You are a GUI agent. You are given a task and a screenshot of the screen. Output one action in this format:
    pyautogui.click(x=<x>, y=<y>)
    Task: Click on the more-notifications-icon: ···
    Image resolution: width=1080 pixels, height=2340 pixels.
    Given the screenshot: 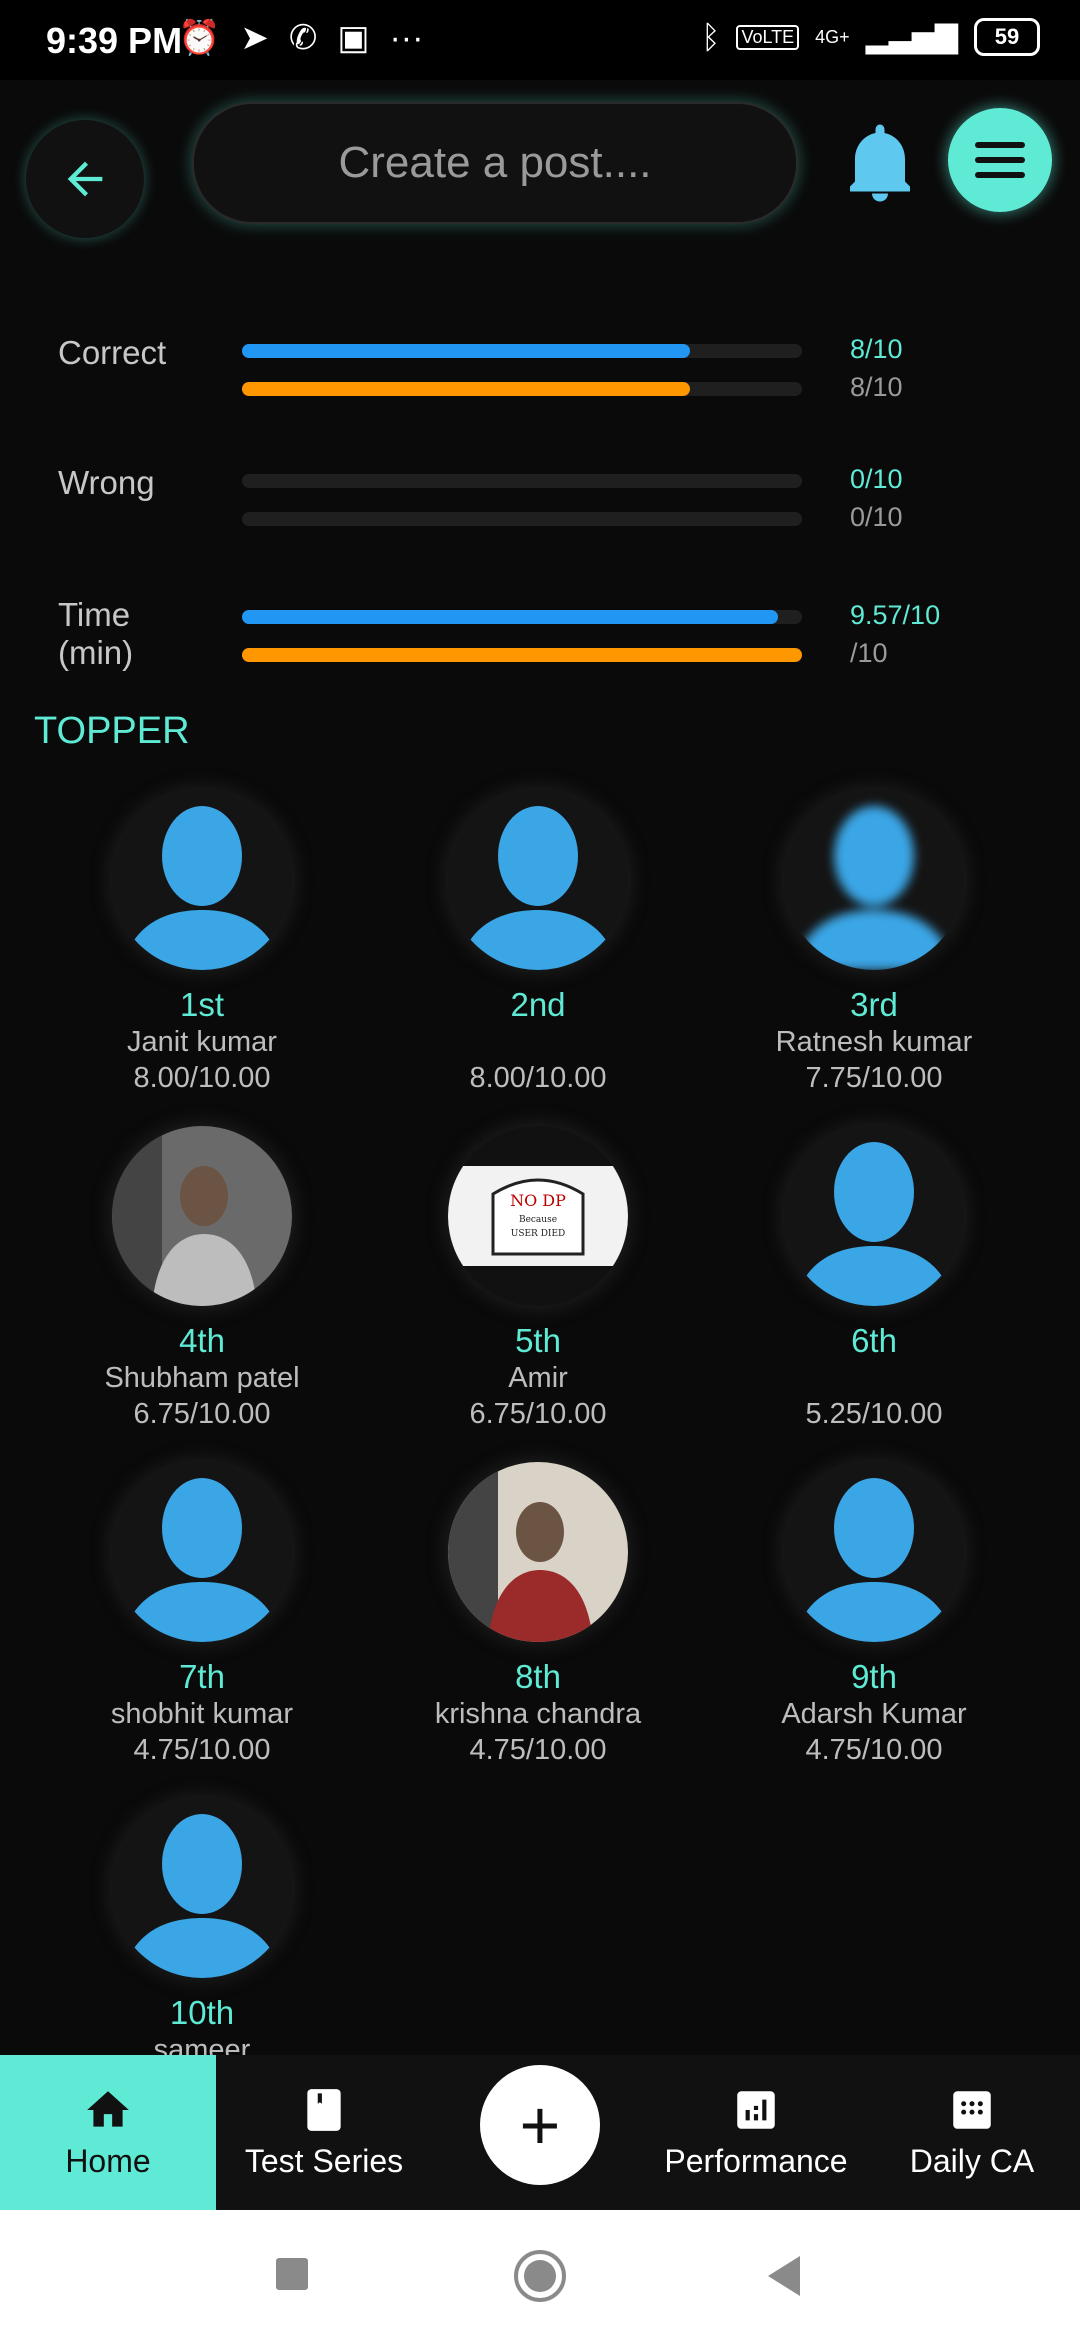 What is the action you would take?
    pyautogui.click(x=406, y=37)
    